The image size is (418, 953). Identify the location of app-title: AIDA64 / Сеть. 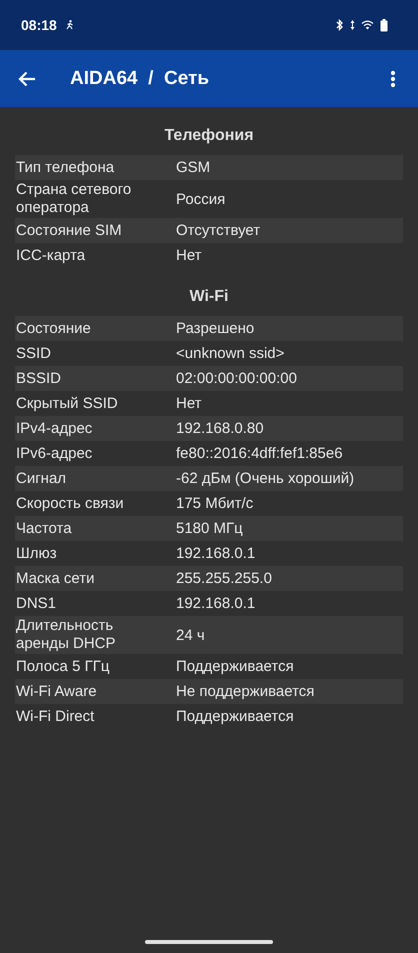
(139, 79).